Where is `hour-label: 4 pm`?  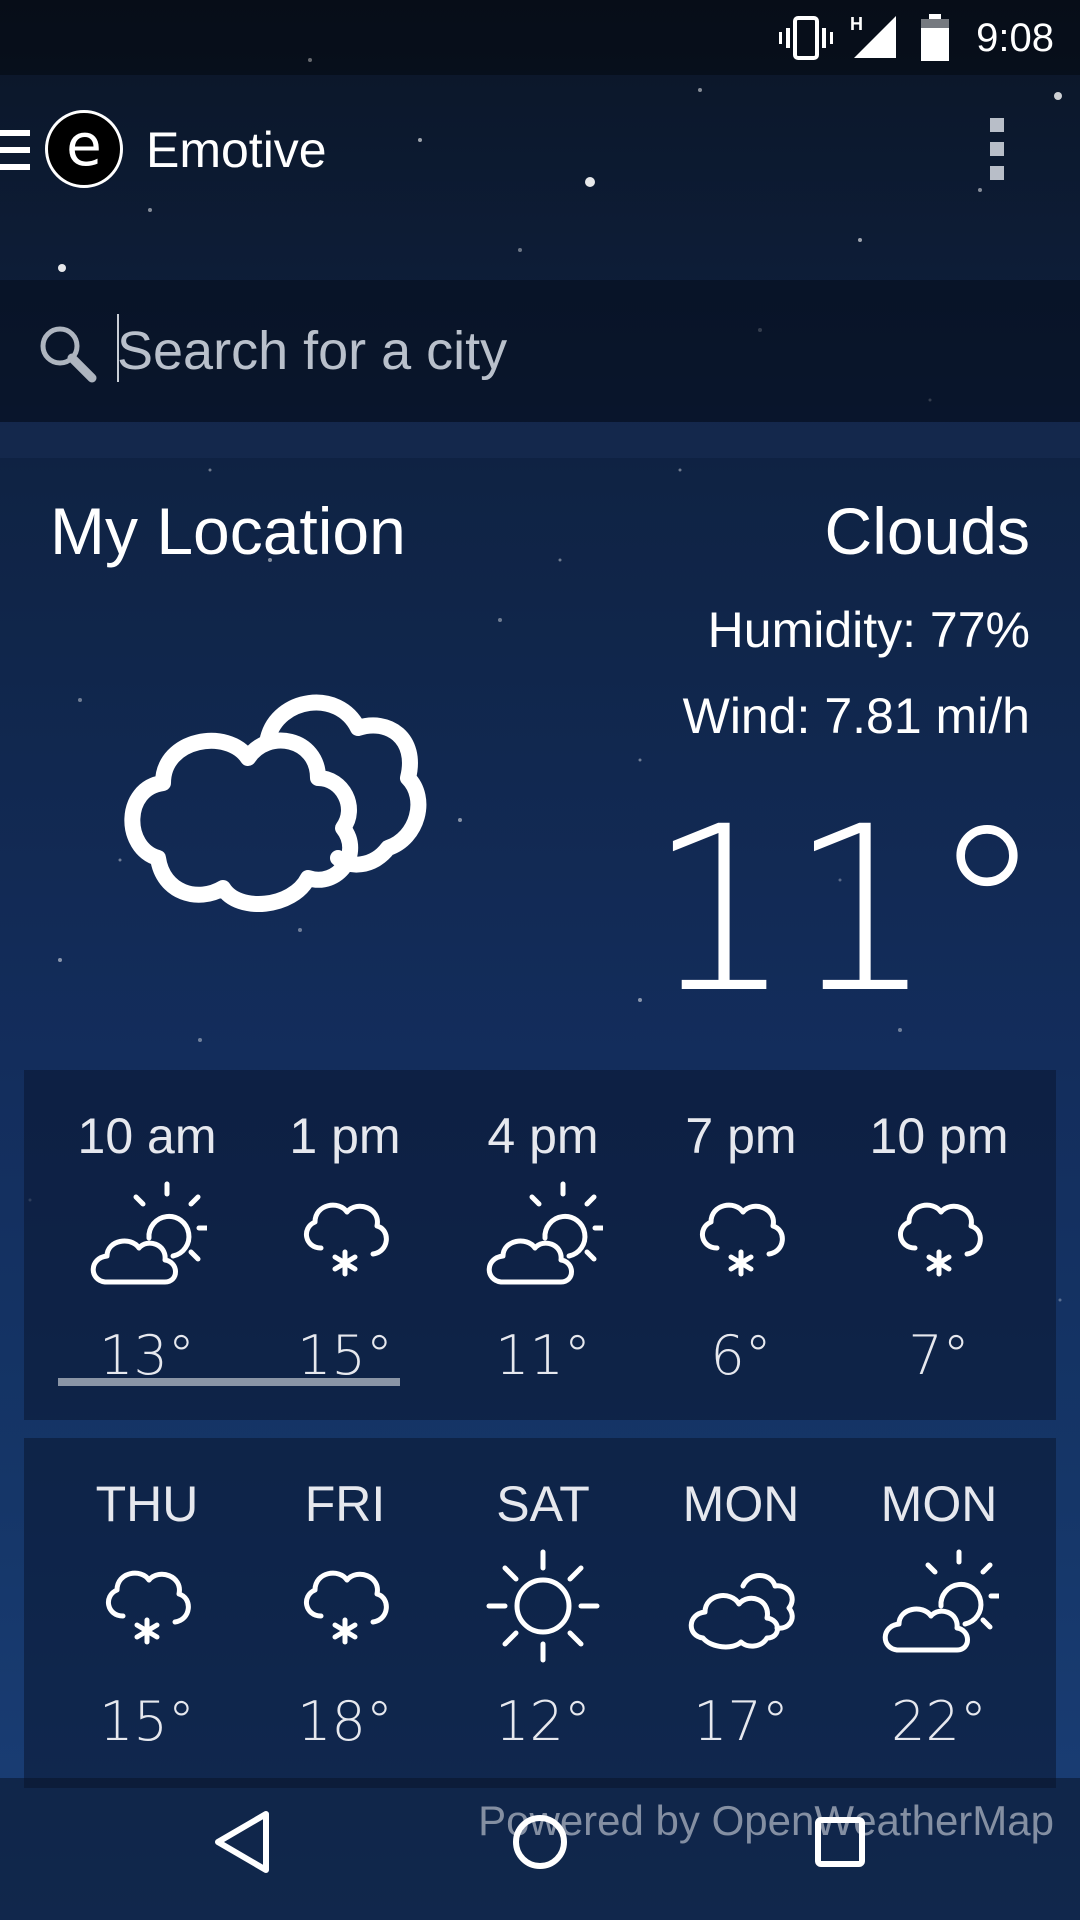 hour-label: 4 pm is located at coordinates (543, 1136).